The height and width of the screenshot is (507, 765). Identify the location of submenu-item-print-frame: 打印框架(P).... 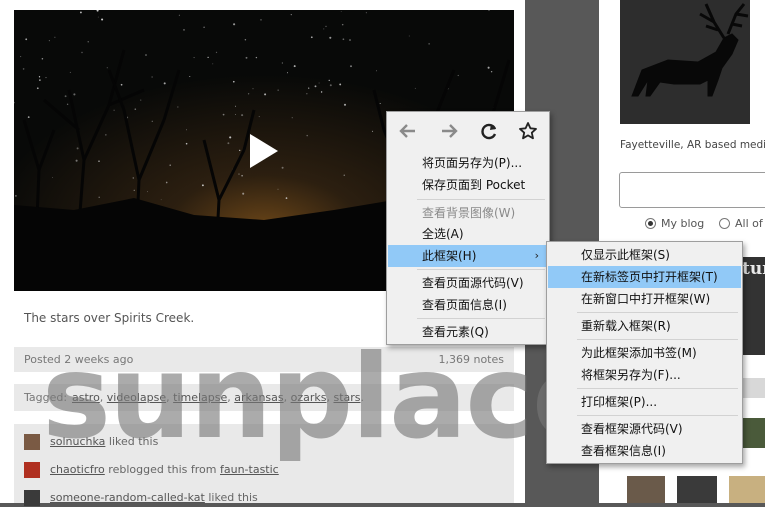
(644, 402).